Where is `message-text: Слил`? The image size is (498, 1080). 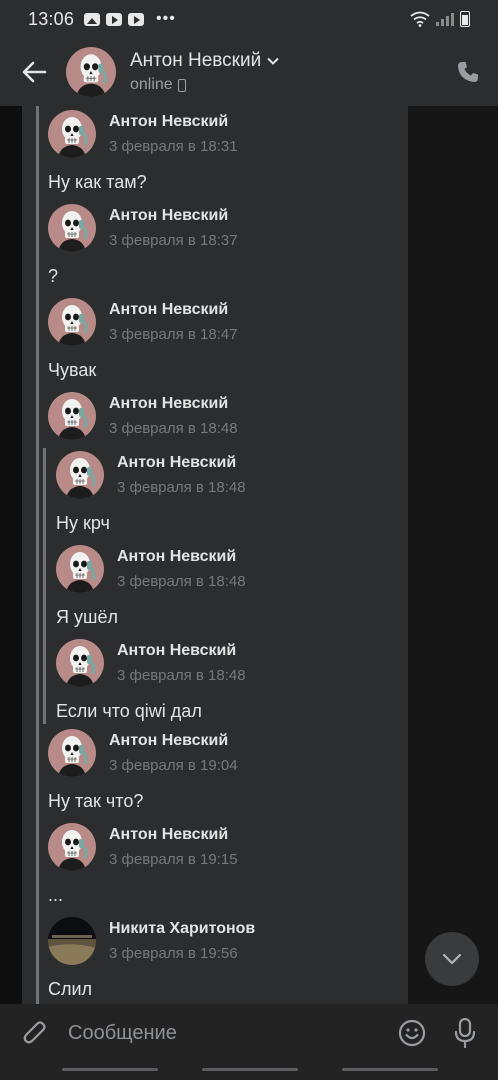 message-text: Слил is located at coordinates (70, 989).